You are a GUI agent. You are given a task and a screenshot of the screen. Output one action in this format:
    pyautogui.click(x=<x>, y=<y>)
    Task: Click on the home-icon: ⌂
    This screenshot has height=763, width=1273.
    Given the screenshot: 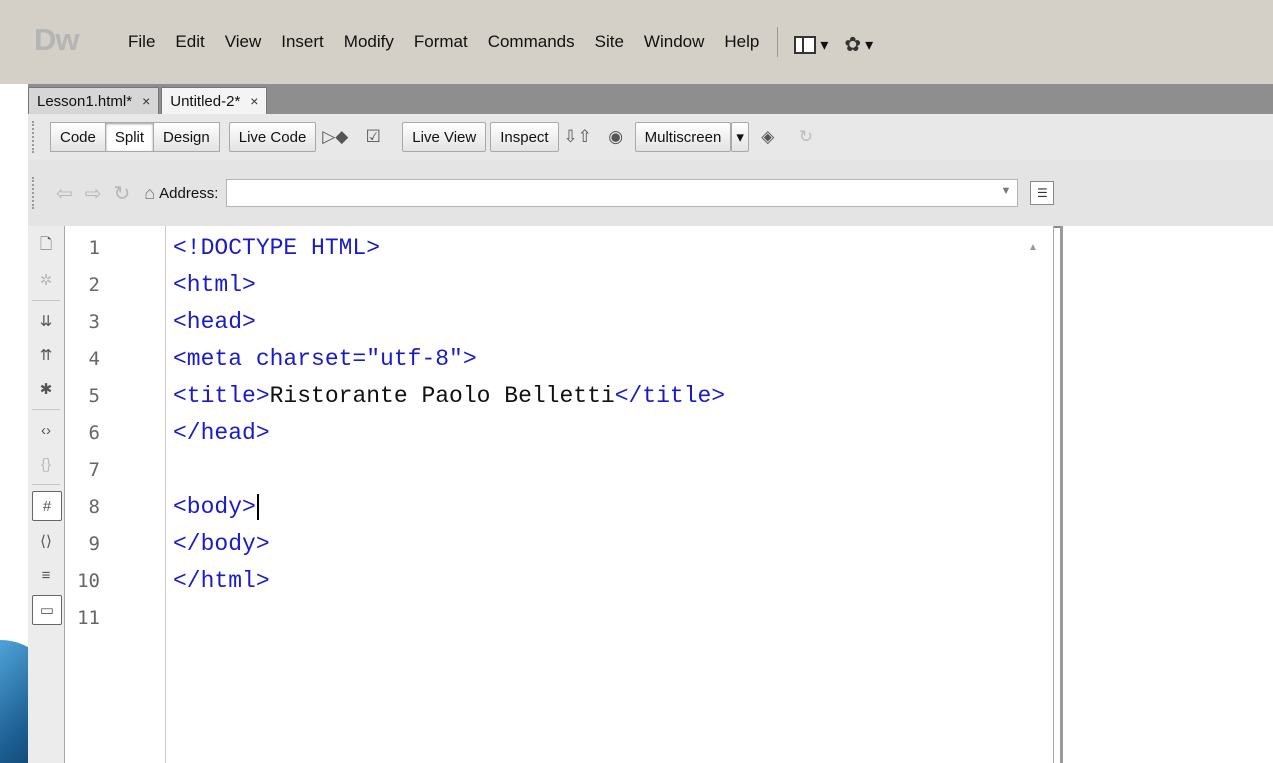 What is the action you would take?
    pyautogui.click(x=149, y=193)
    